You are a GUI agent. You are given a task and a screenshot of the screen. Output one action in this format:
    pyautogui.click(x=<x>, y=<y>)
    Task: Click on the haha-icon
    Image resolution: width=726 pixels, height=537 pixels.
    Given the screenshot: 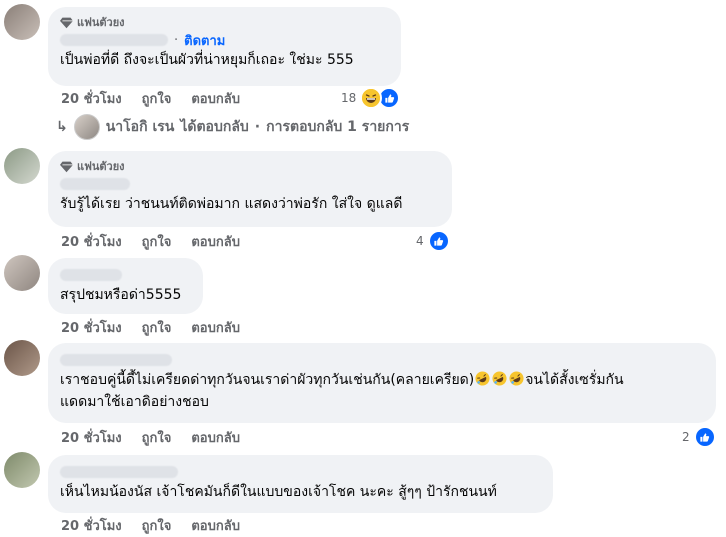 What is the action you would take?
    pyautogui.click(x=371, y=98)
    